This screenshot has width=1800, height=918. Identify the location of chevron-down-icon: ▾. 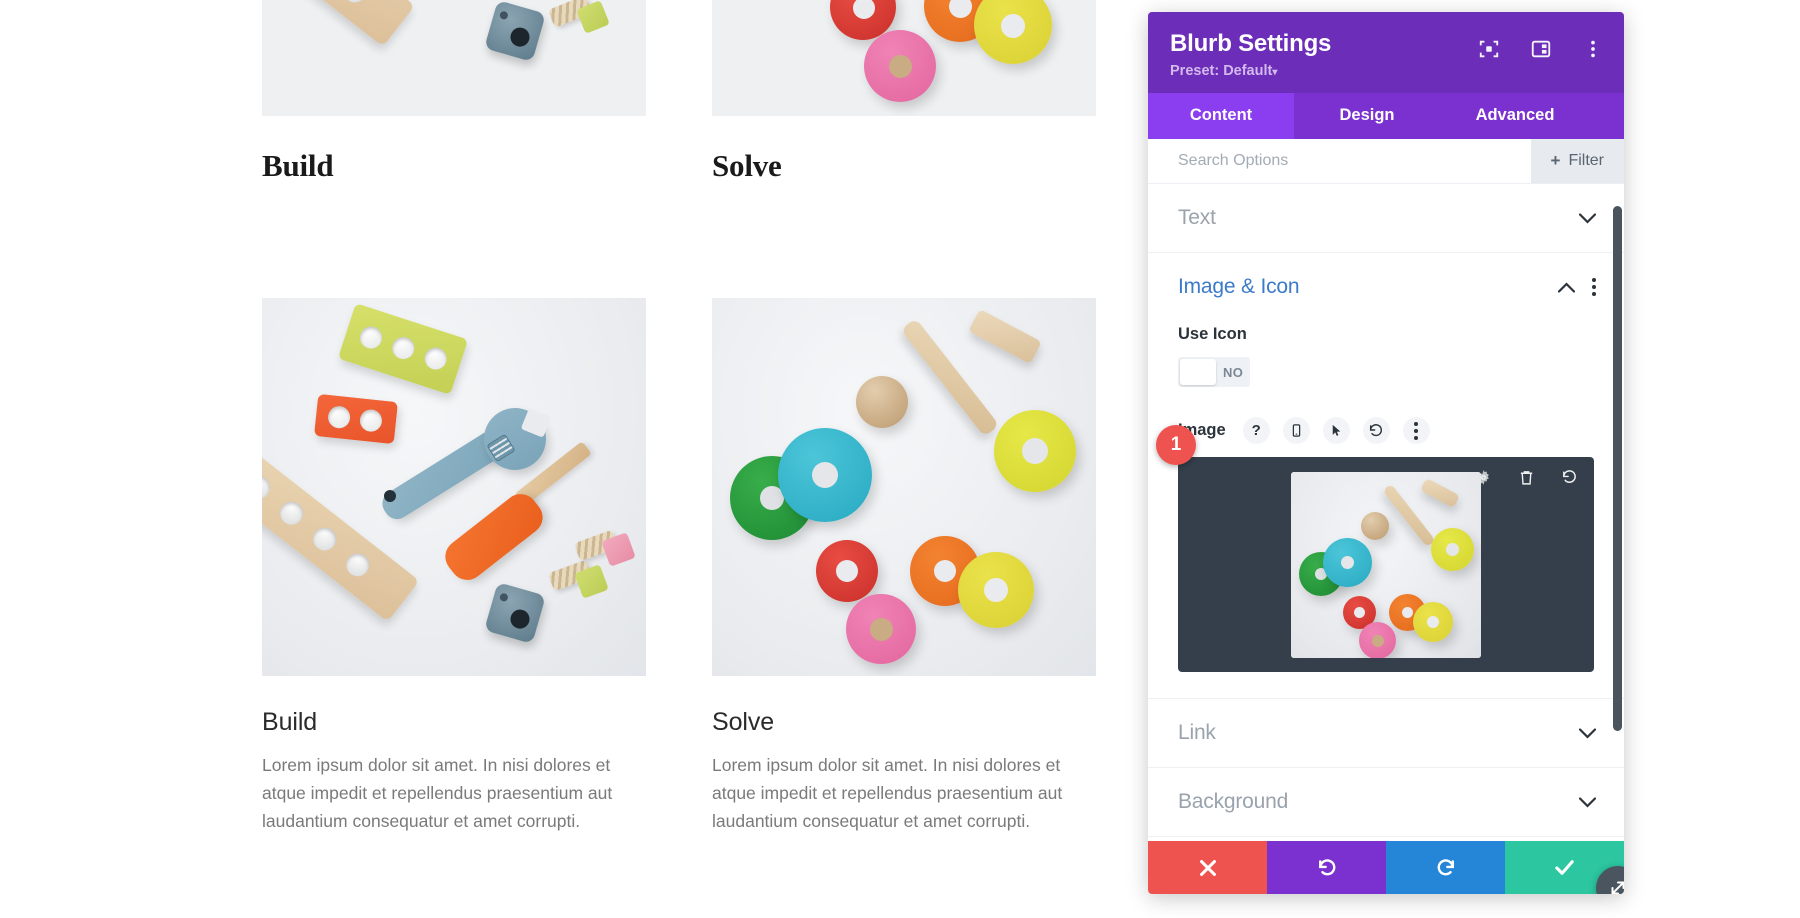
(1275, 72).